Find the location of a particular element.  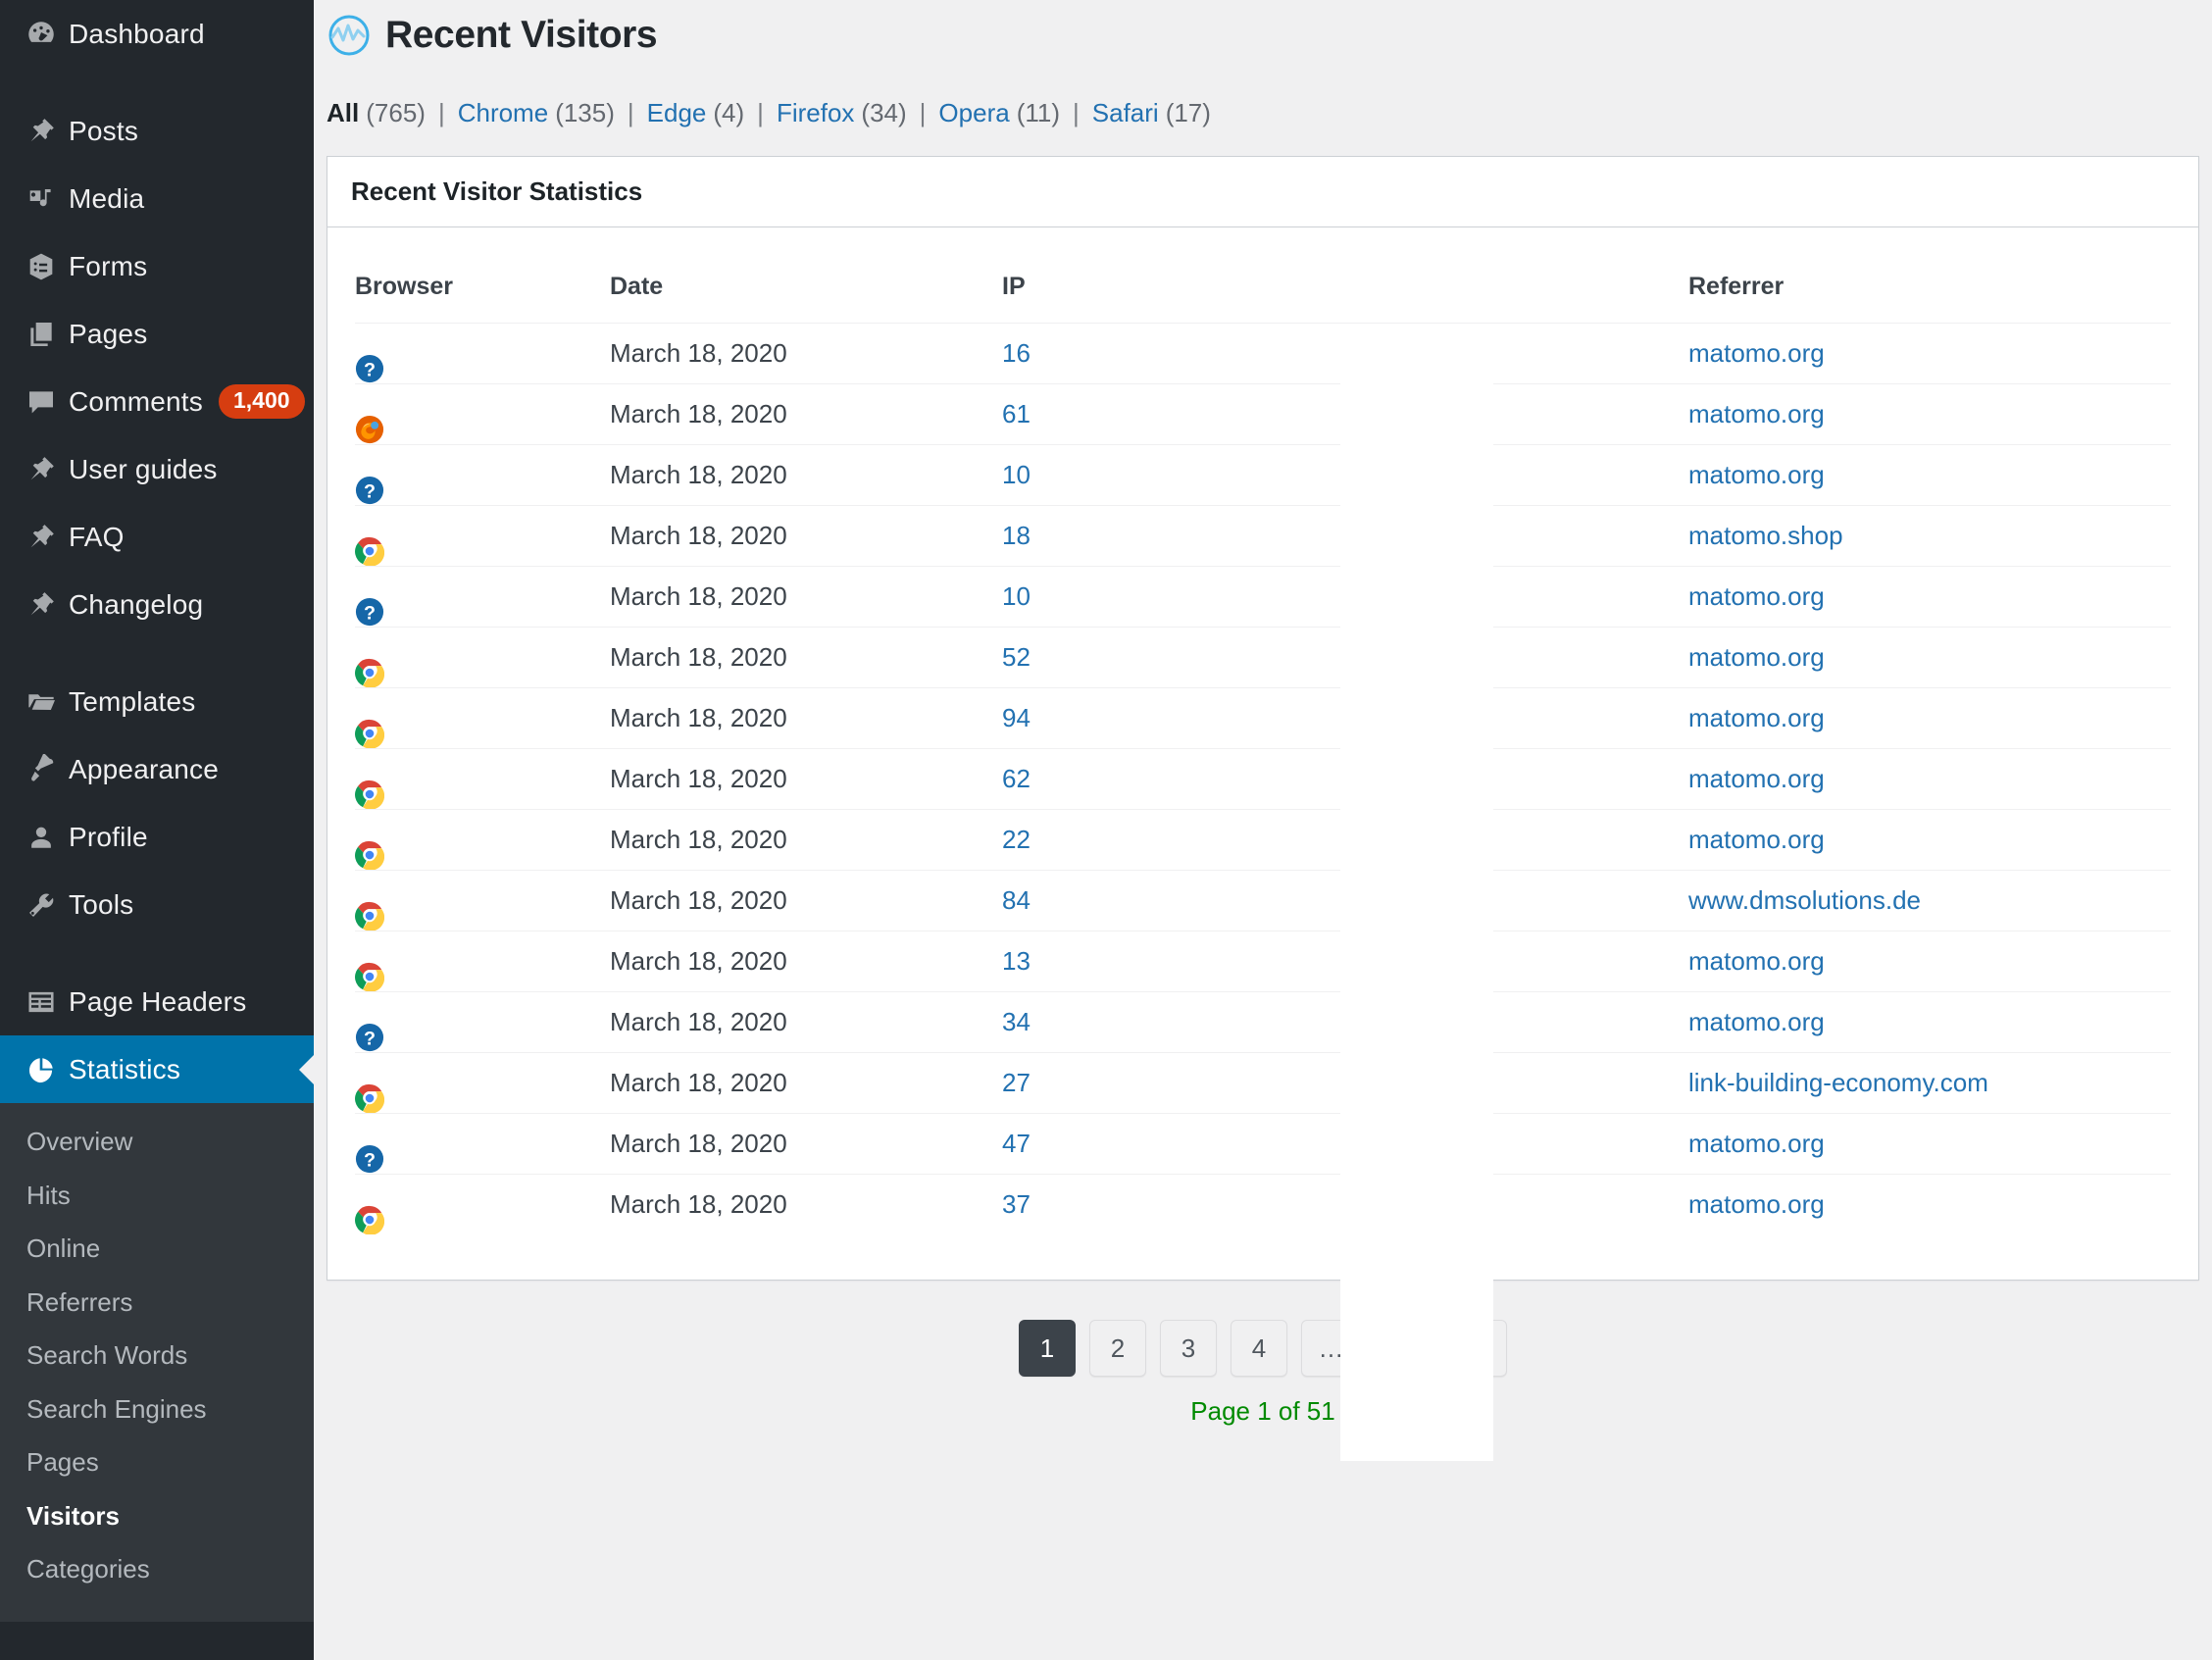

sidebar-item-user-guides: User guides is located at coordinates (157, 469).